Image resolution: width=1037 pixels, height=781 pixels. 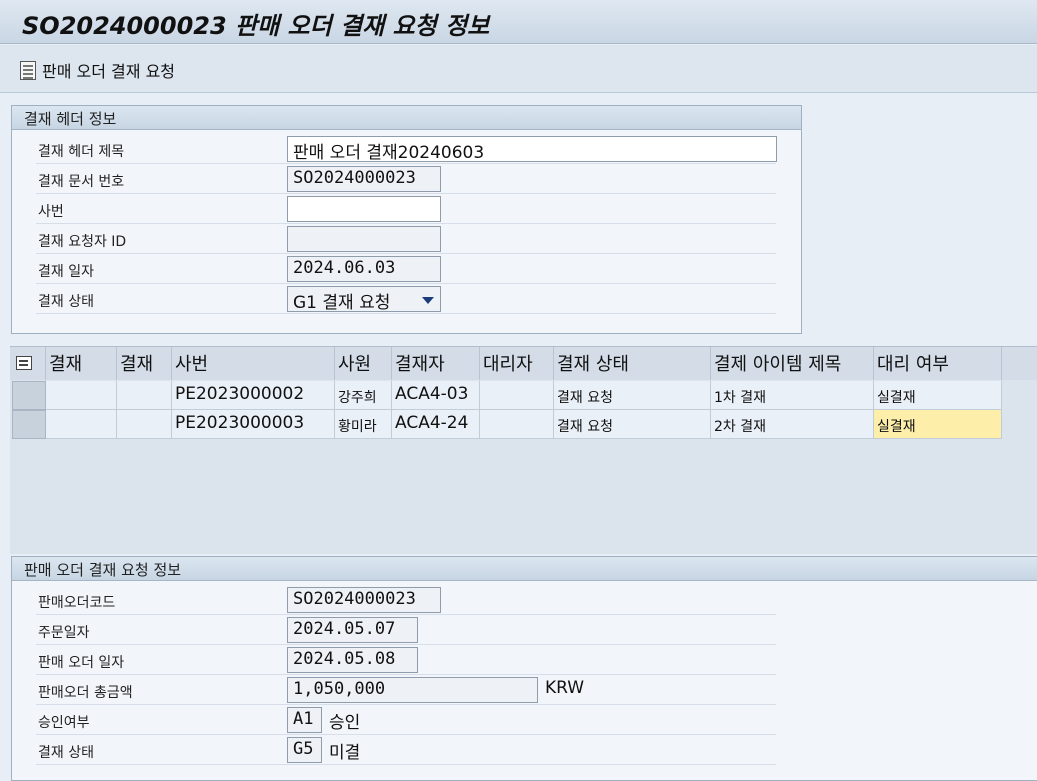 I want to click on column-header-proxy: 대리자, so click(x=517, y=363).